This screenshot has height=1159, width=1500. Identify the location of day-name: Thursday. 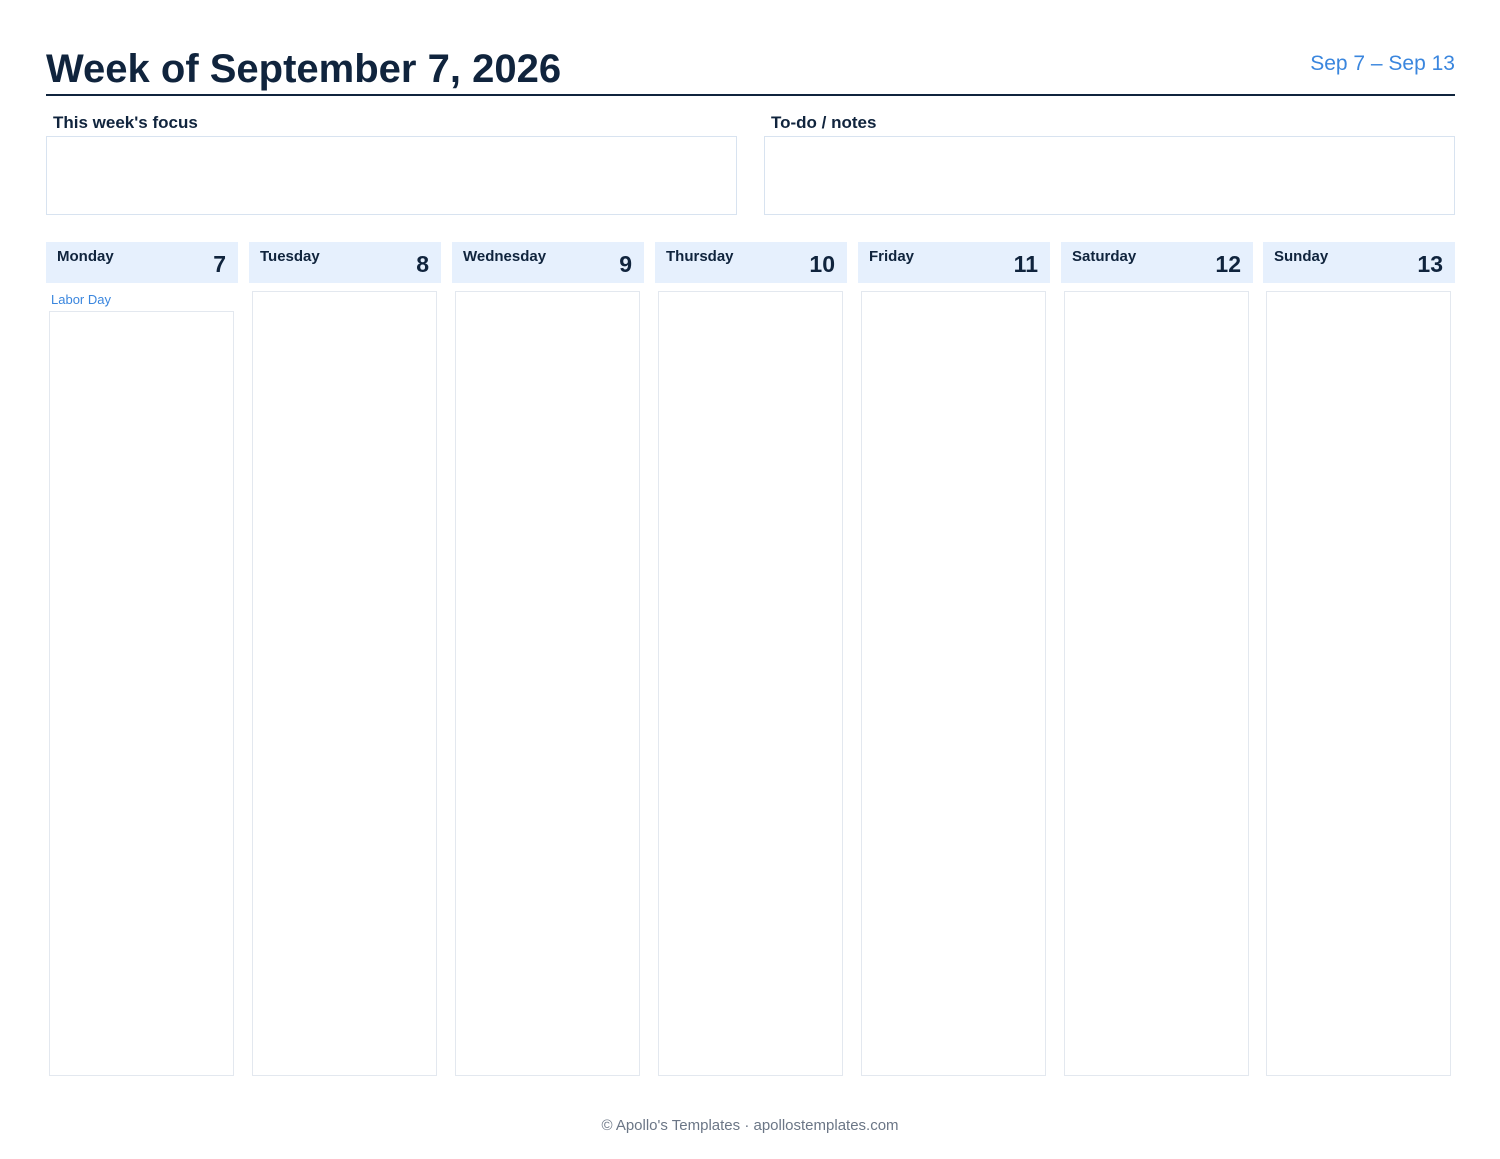
(700, 256).